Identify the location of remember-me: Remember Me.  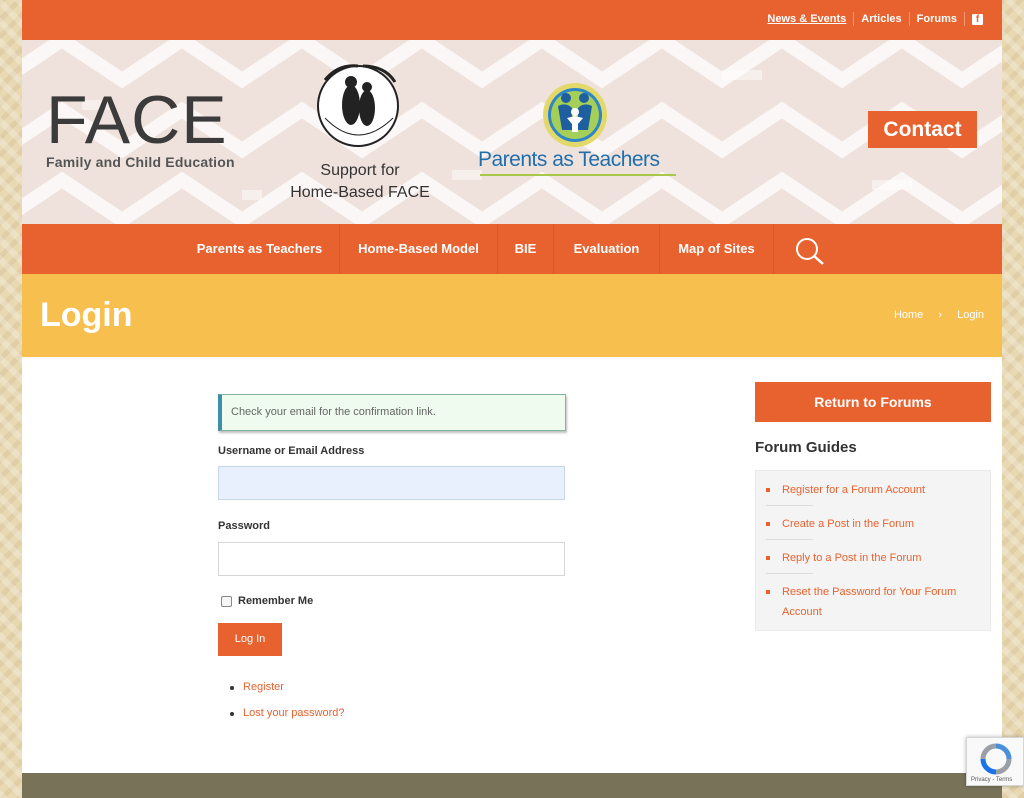
(267, 601).